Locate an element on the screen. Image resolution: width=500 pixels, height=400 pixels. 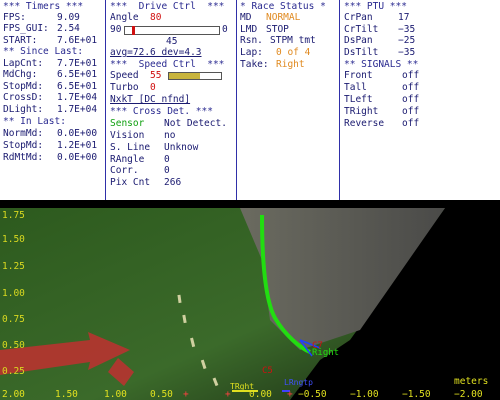
x-tick: −1.00 is located at coordinates (364, 394).